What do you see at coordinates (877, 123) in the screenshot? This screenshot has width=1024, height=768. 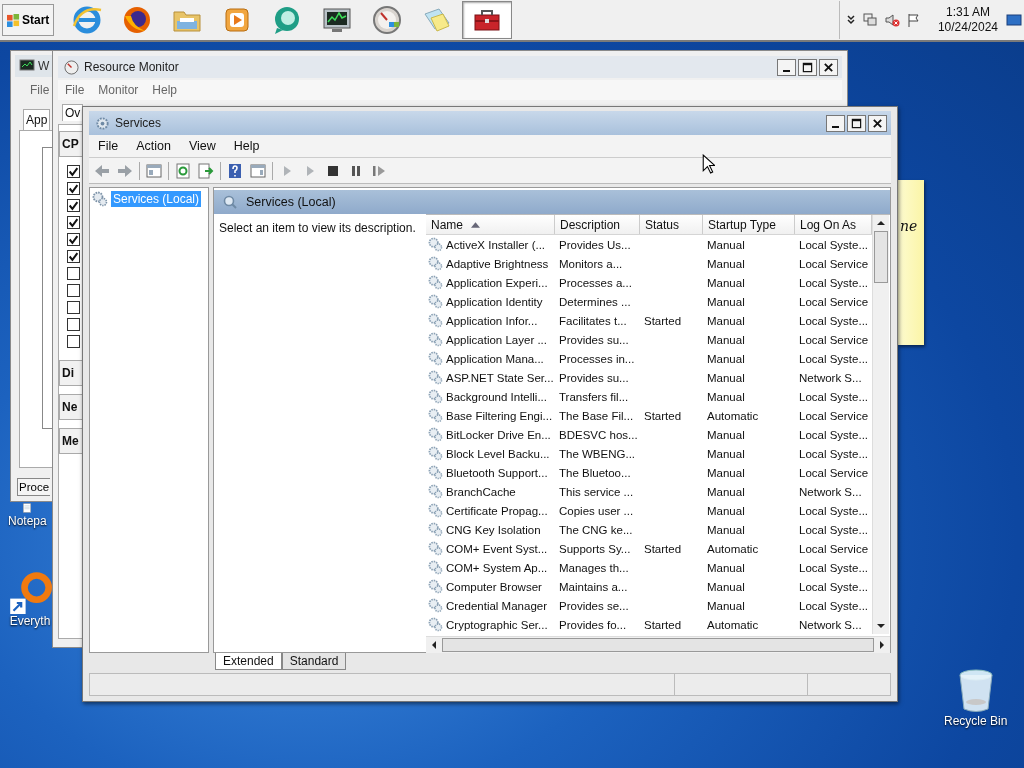 I see `close-button` at bounding box center [877, 123].